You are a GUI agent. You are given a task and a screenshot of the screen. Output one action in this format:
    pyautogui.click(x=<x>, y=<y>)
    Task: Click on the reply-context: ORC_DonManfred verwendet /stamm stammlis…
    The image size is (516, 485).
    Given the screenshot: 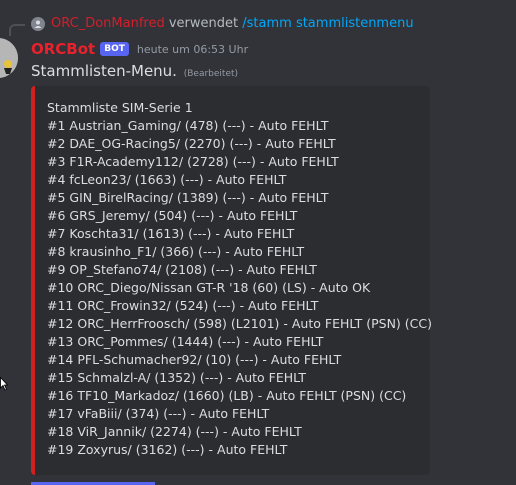 What is the action you would take?
    pyautogui.click(x=258, y=25)
    